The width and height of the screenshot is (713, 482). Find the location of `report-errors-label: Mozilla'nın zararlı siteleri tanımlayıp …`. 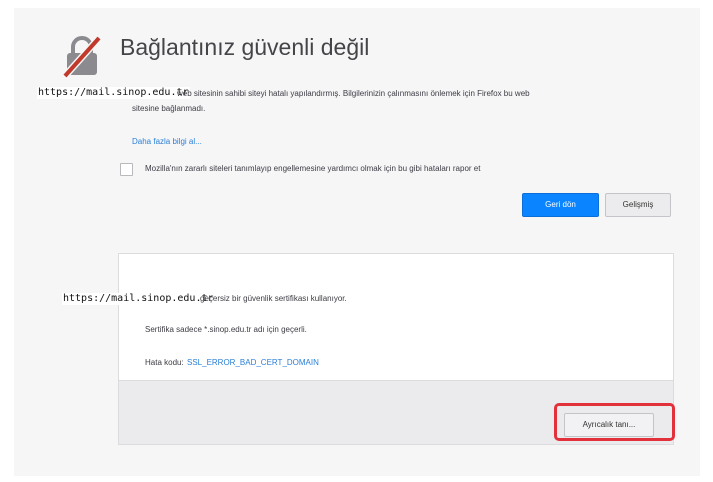

report-errors-label: Mozilla'nın zararlı siteleri tanımlayıp … is located at coordinates (313, 168).